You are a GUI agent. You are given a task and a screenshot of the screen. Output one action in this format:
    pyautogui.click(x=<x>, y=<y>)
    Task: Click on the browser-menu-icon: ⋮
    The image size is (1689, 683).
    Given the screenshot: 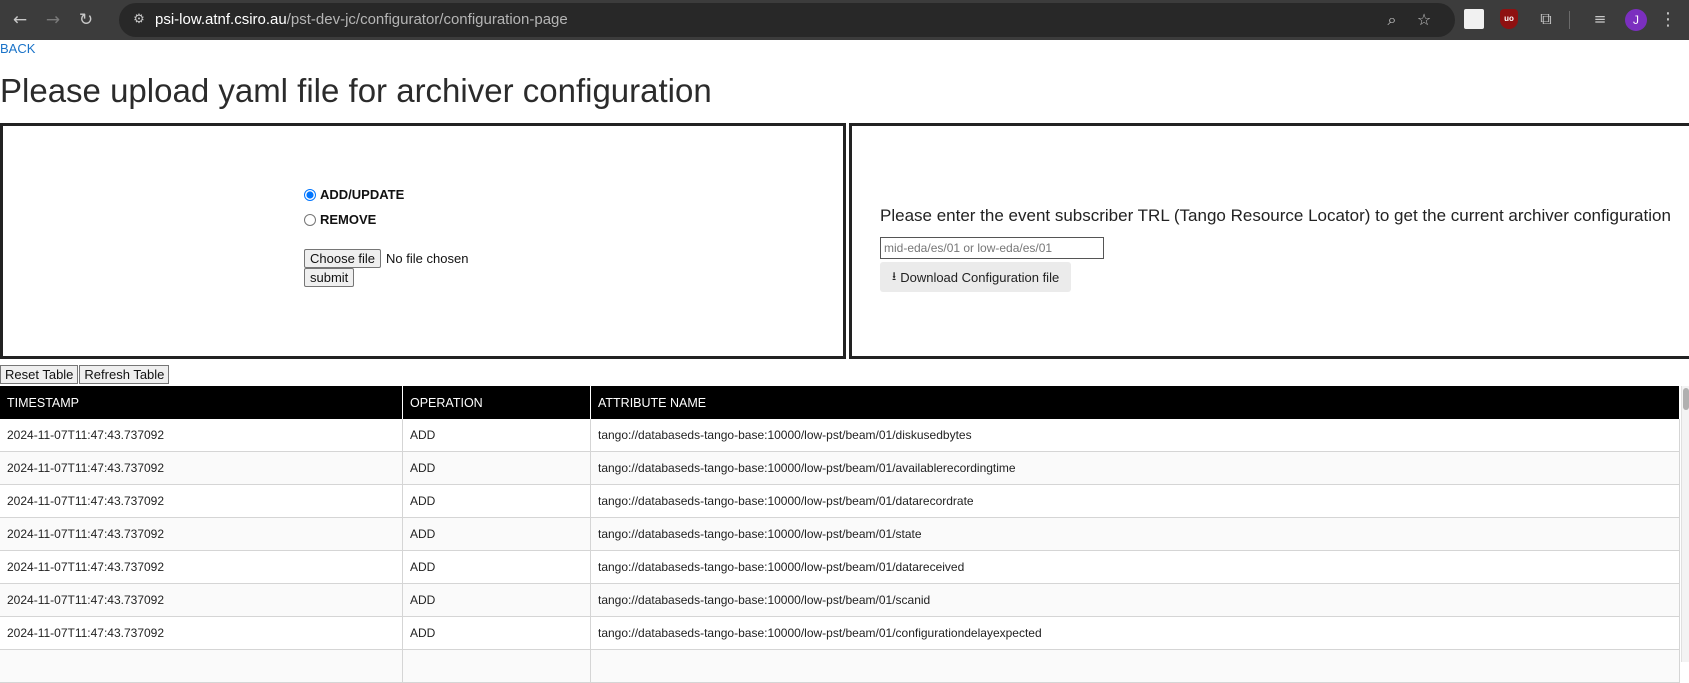 What is the action you would take?
    pyautogui.click(x=1668, y=20)
    